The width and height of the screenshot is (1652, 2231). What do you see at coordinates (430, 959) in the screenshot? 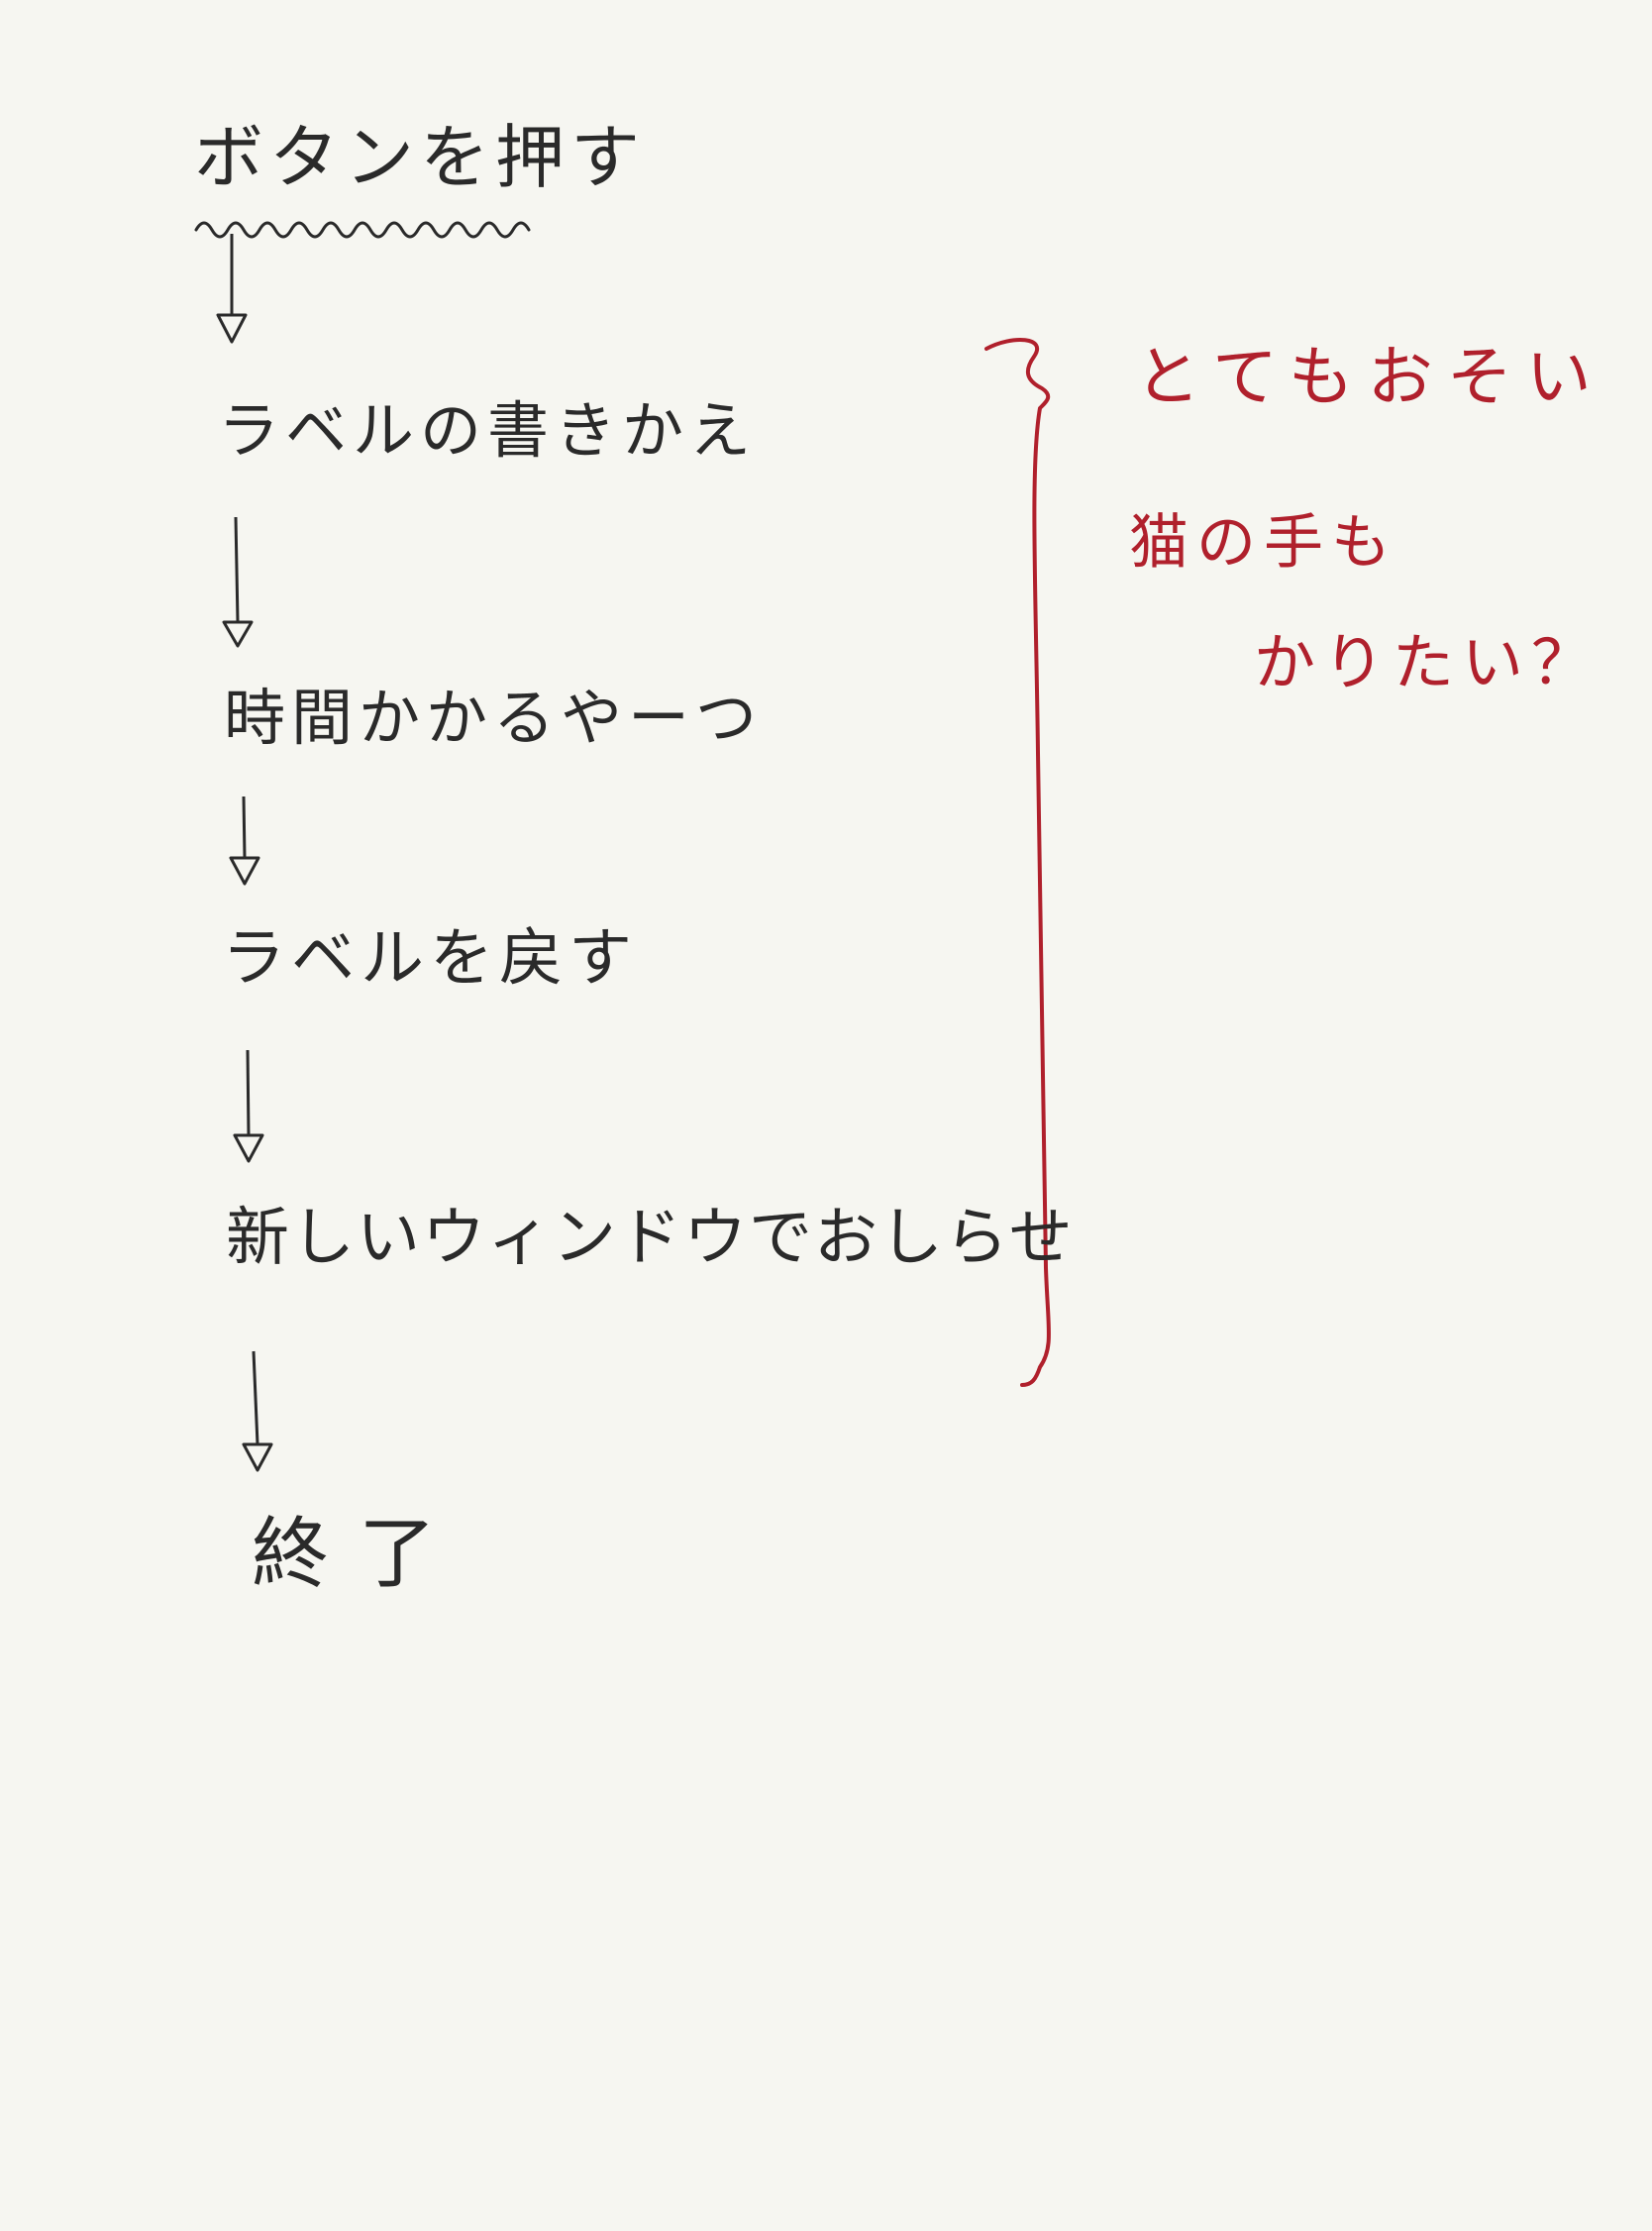
I see `step-restore-label: ラベルを戻す` at bounding box center [430, 959].